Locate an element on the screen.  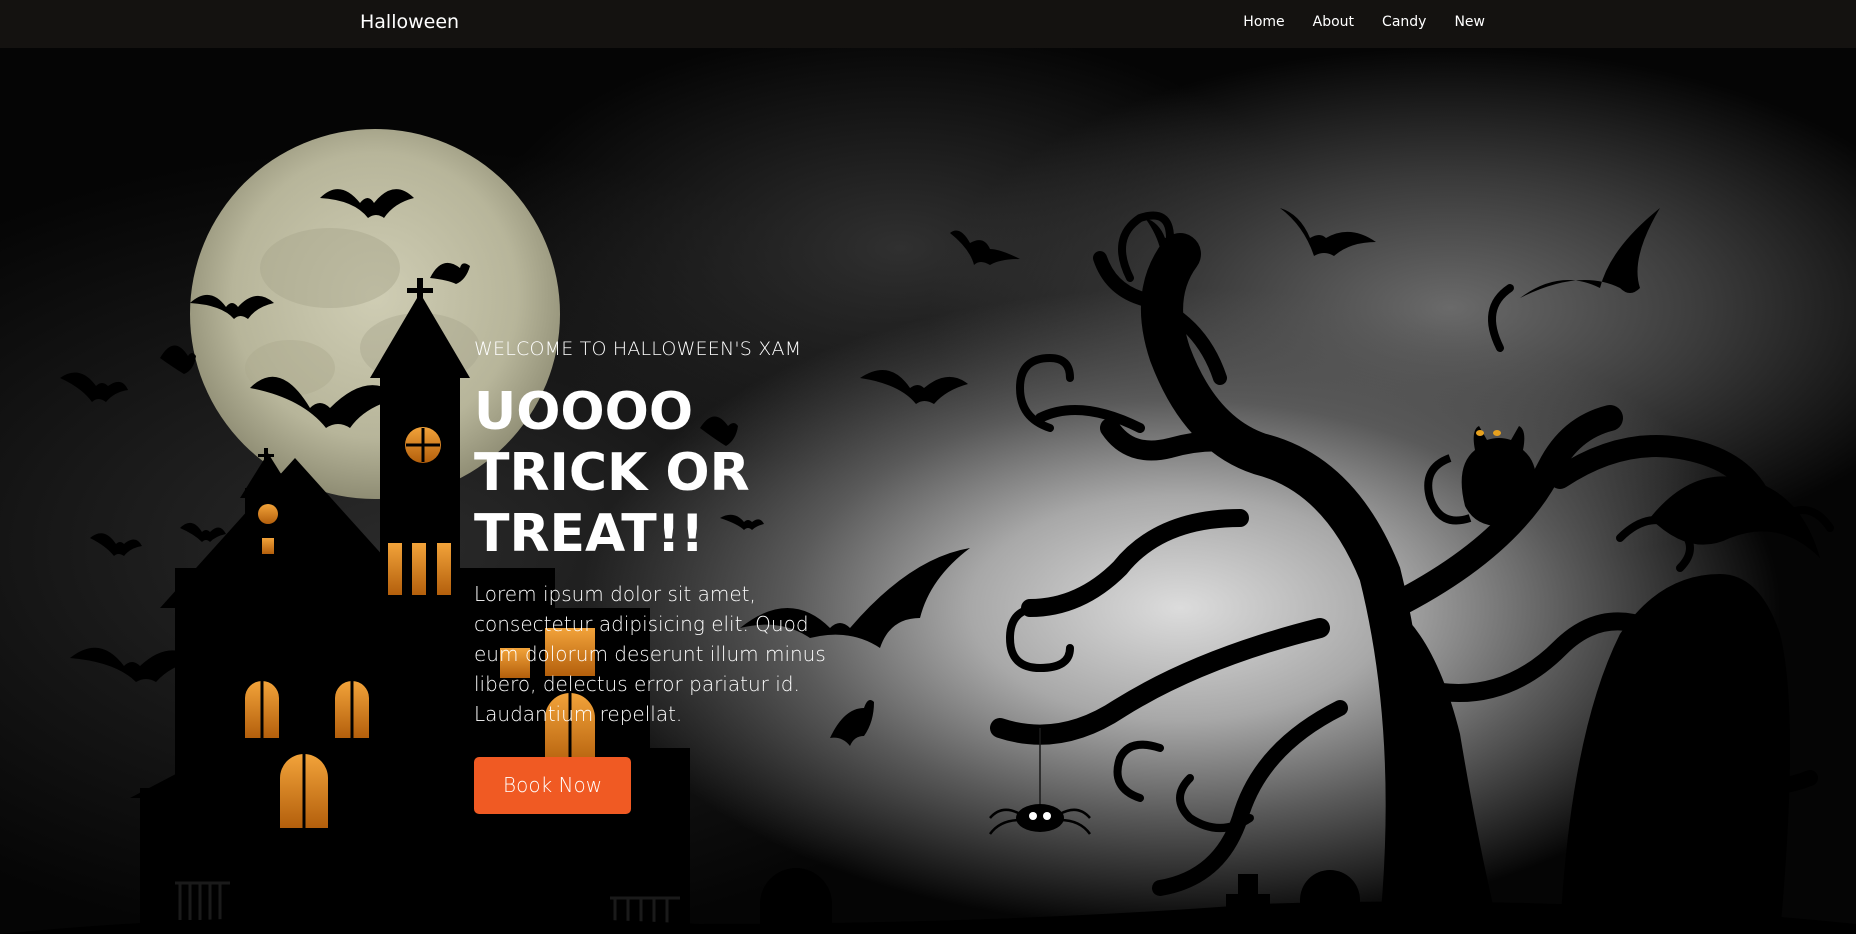
book-now-button: Book Now is located at coordinates (553, 785).